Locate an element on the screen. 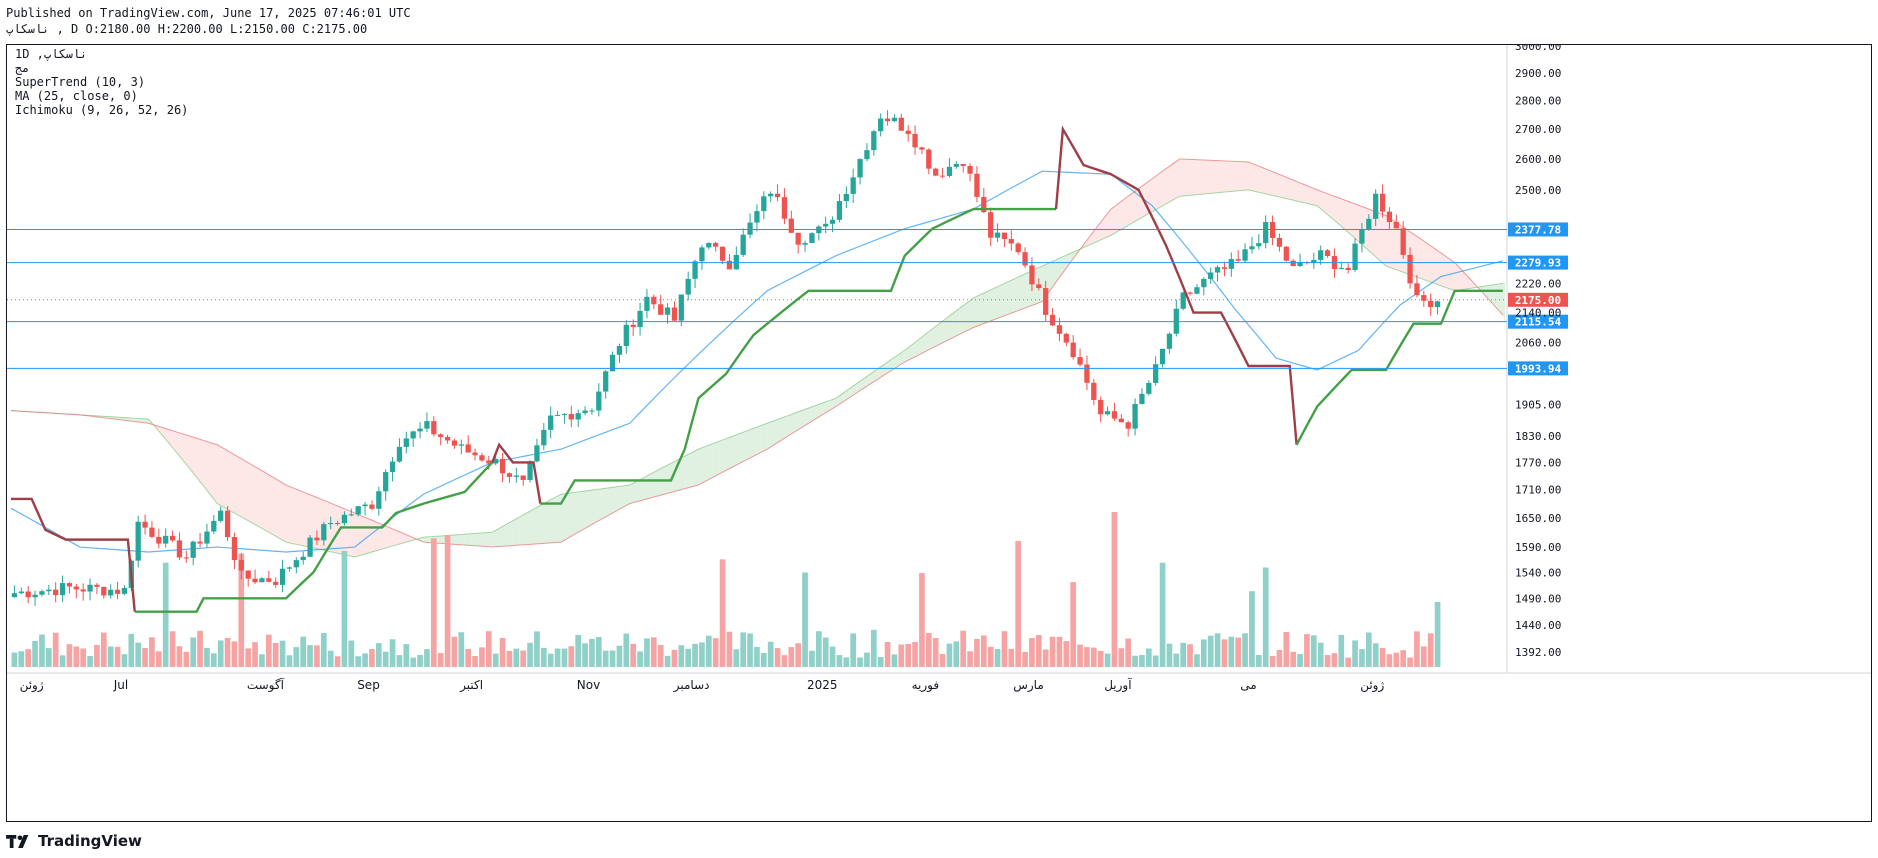  x-tick-label: آگوست is located at coordinates (266, 685).